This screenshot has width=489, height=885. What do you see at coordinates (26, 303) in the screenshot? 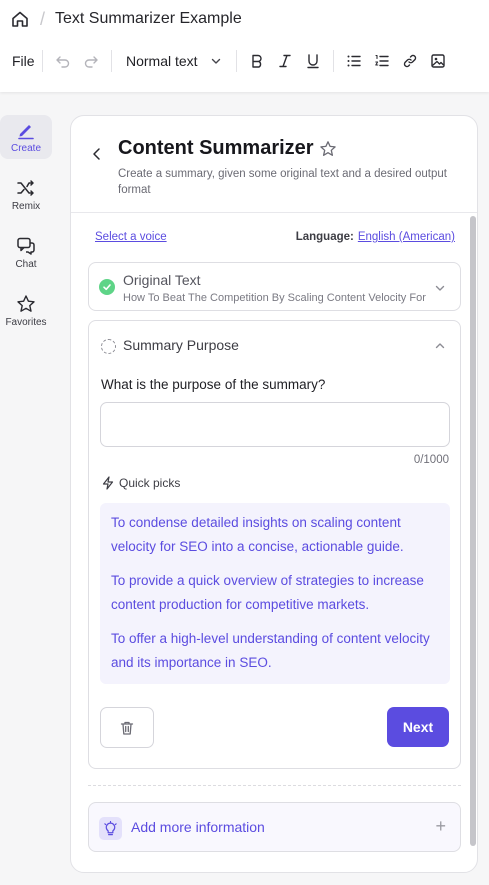
I see `star-icon` at bounding box center [26, 303].